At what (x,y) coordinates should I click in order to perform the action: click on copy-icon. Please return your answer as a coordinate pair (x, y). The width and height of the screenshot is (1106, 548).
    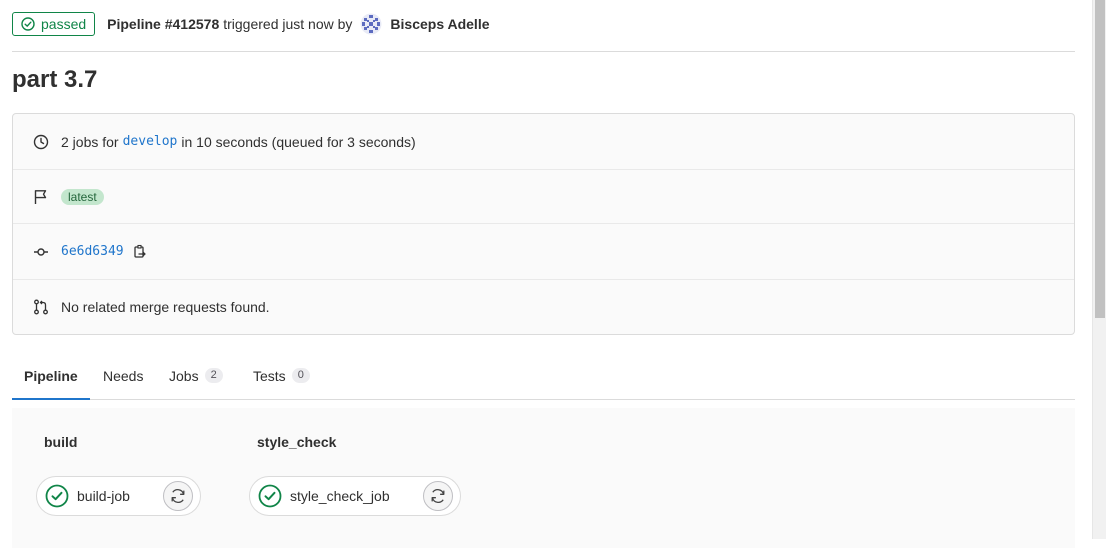
    Looking at the image, I should click on (140, 252).